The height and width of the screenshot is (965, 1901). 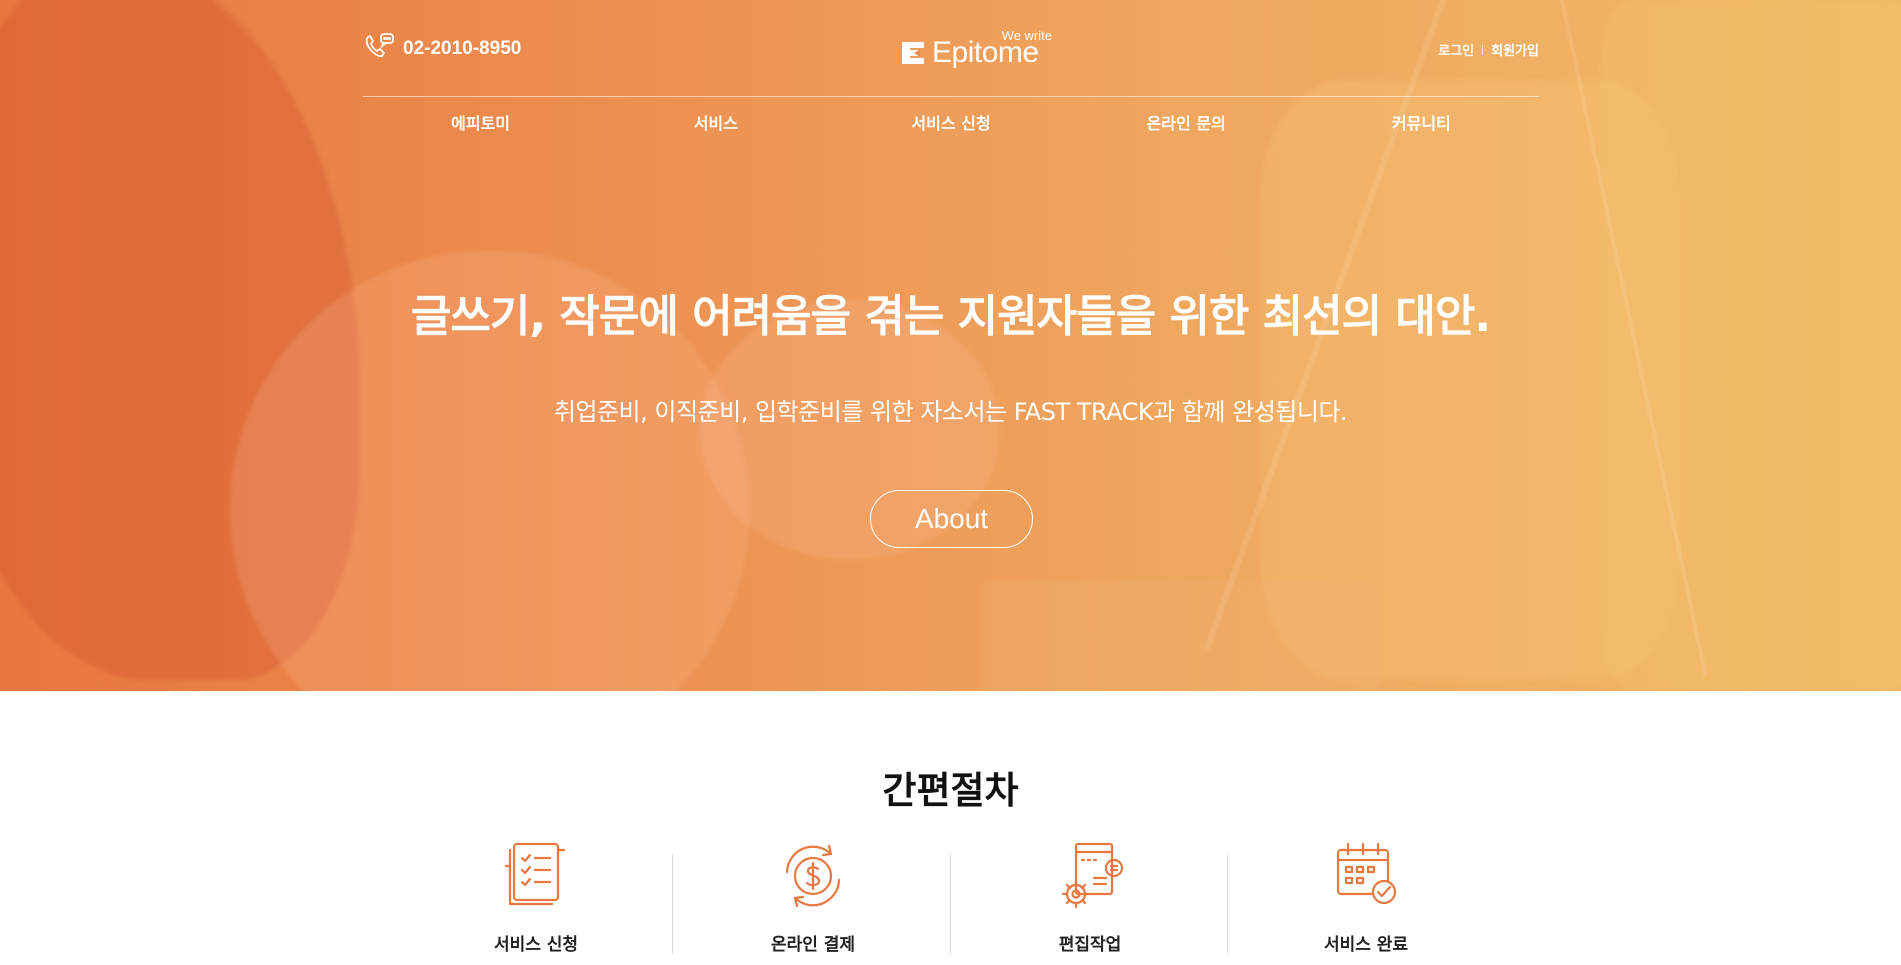 What do you see at coordinates (1090, 945) in the screenshot?
I see `step-label: 편집작업` at bounding box center [1090, 945].